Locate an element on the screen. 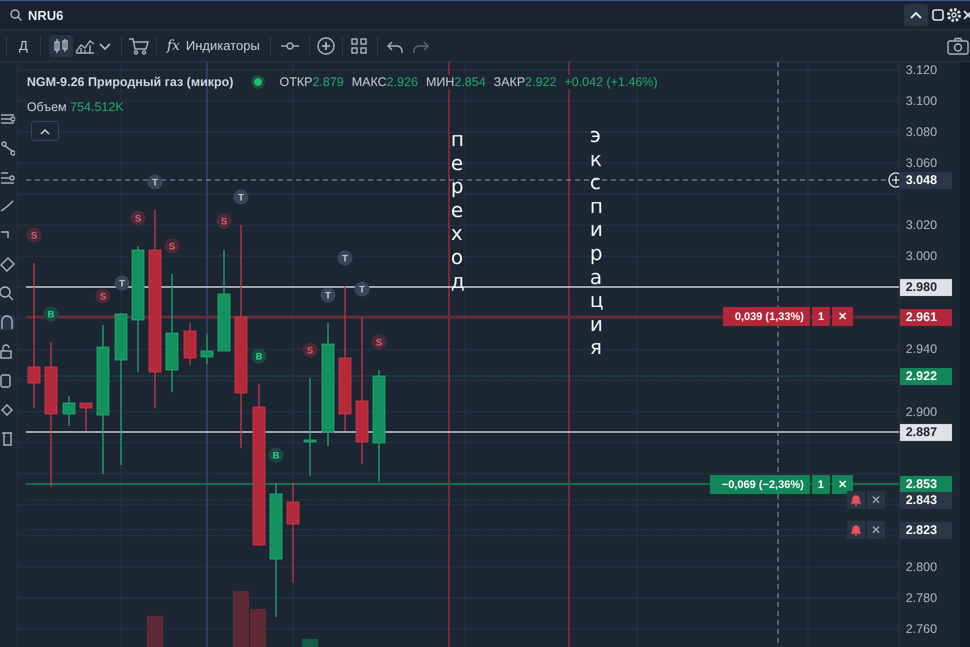 This screenshot has height=647, width=970. axis-label: 2.800 is located at coordinates (922, 567).